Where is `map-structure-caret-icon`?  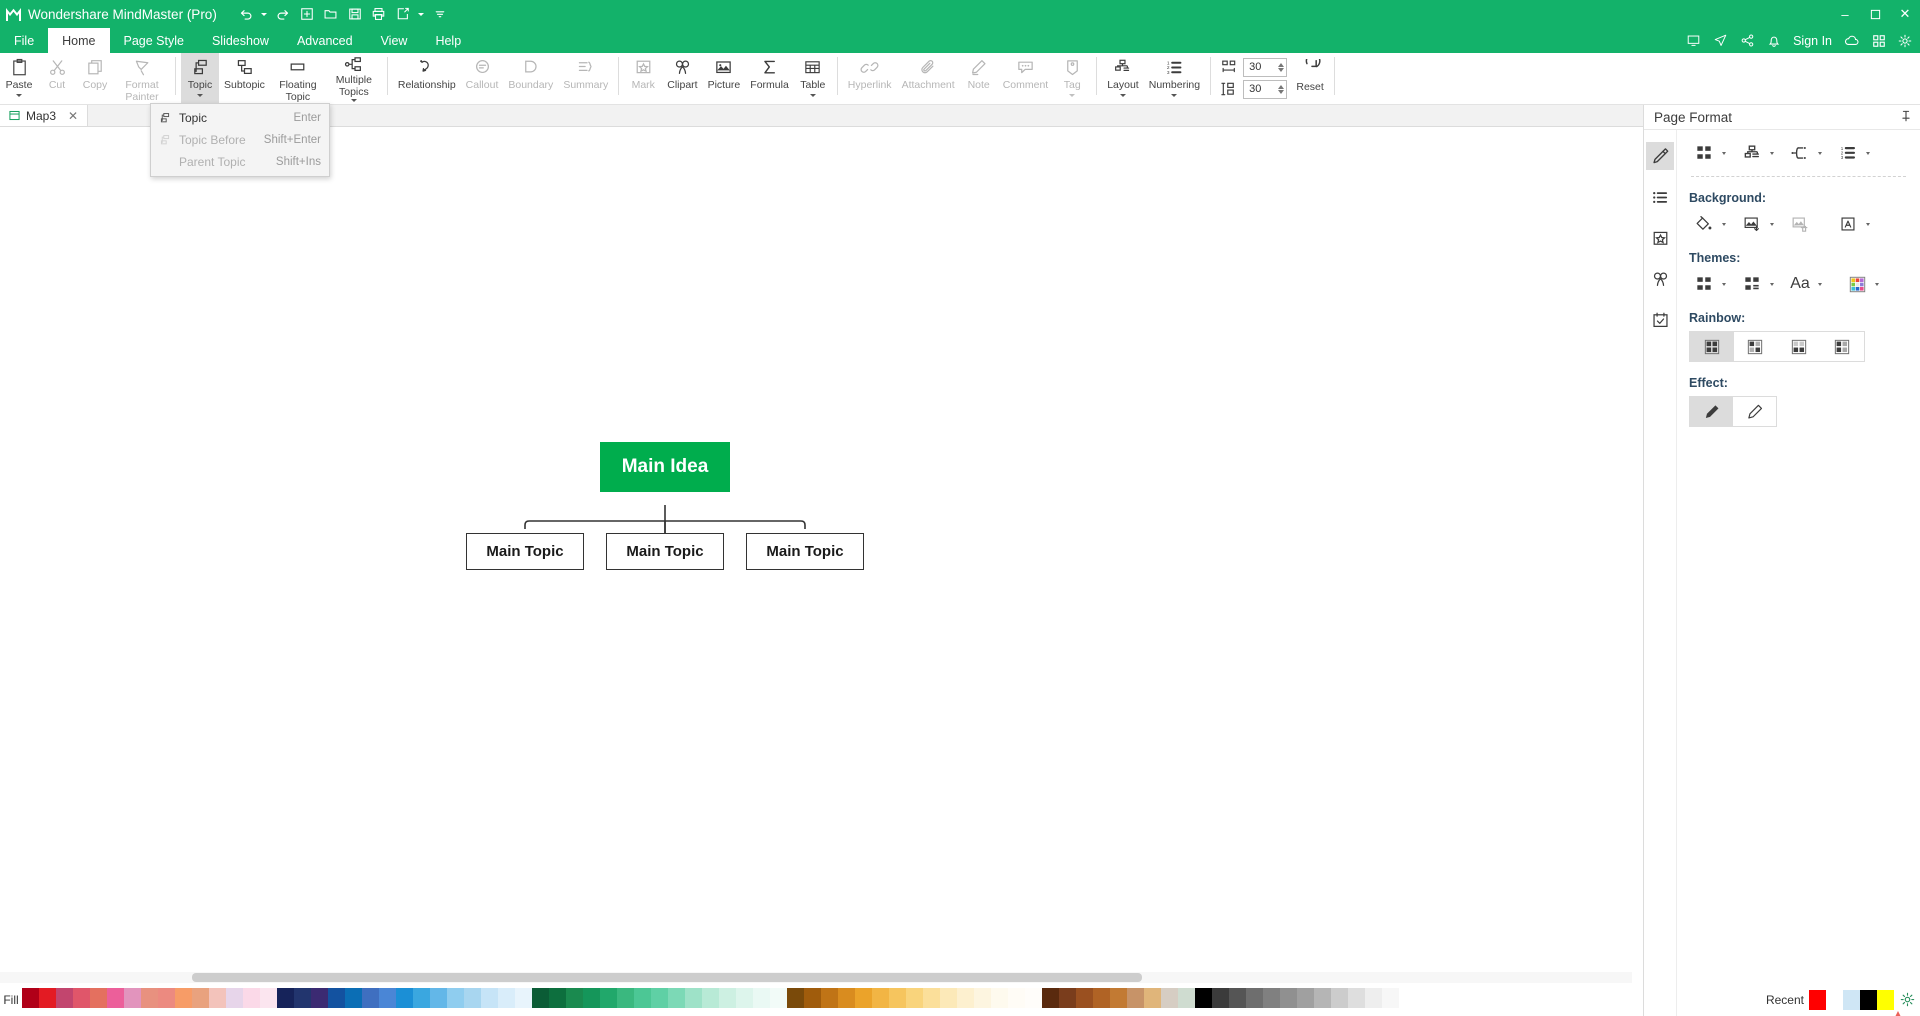 map-structure-caret-icon is located at coordinates (1772, 153).